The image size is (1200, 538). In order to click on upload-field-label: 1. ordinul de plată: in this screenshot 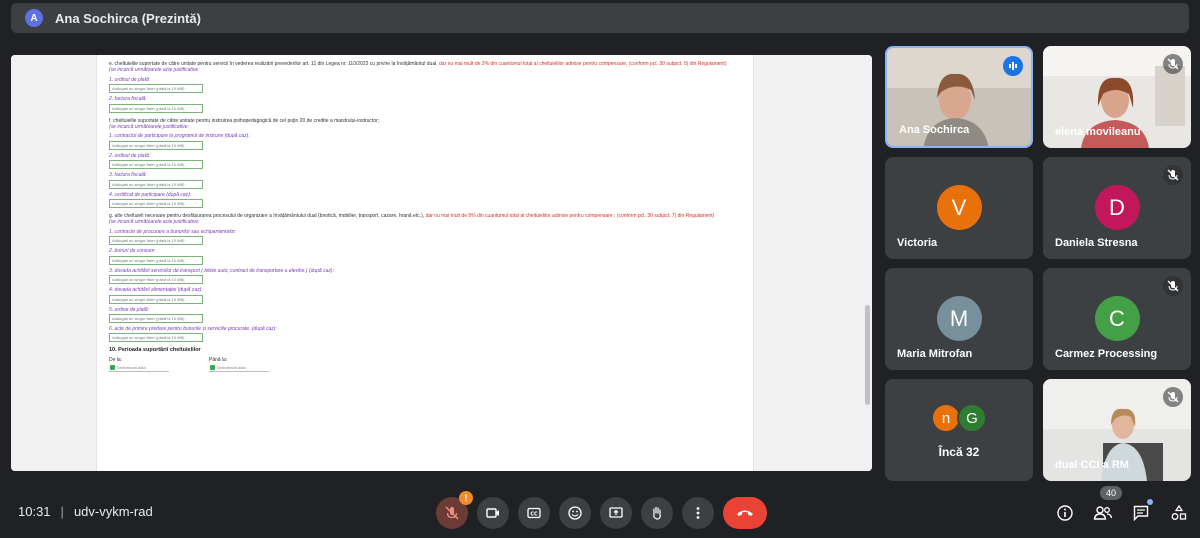, I will do `click(130, 79)`.